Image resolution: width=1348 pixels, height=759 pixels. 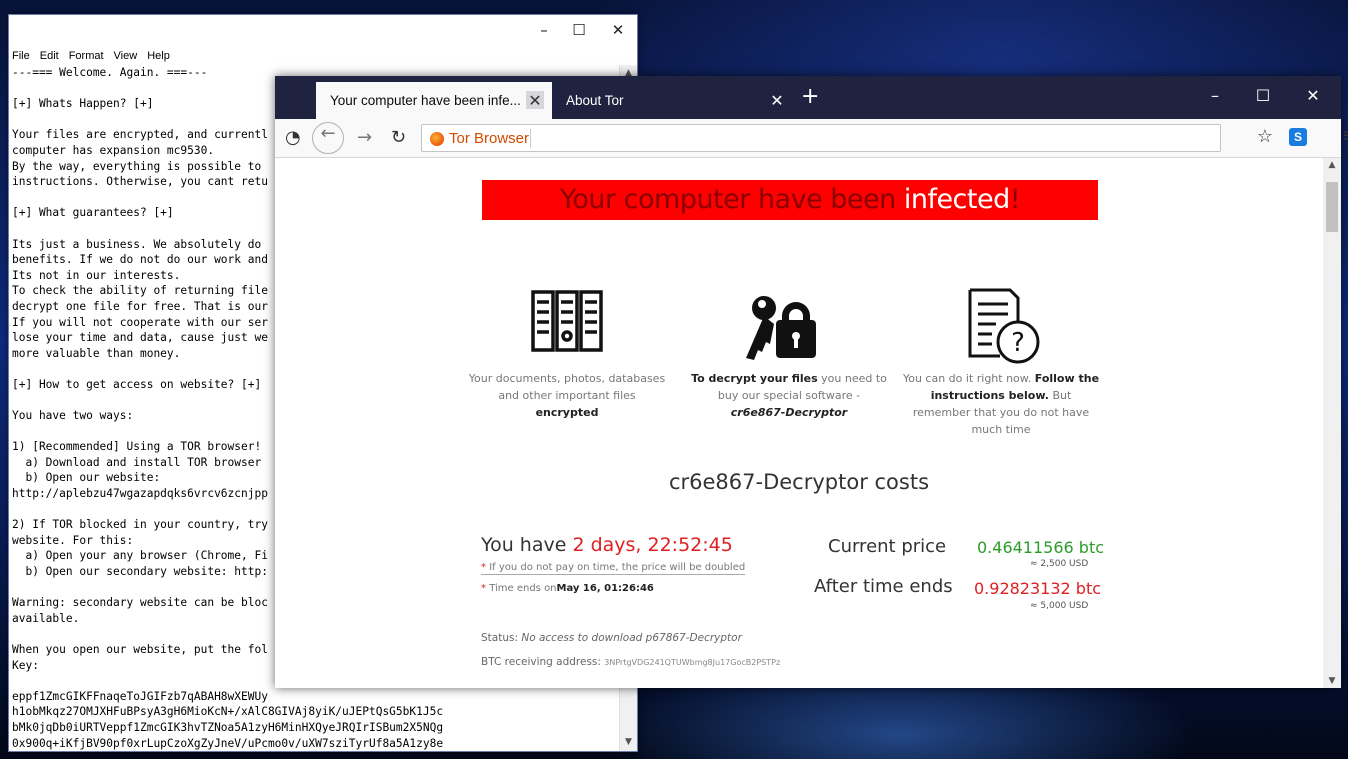 I want to click on banner-exclamation: !, so click(x=1015, y=199).